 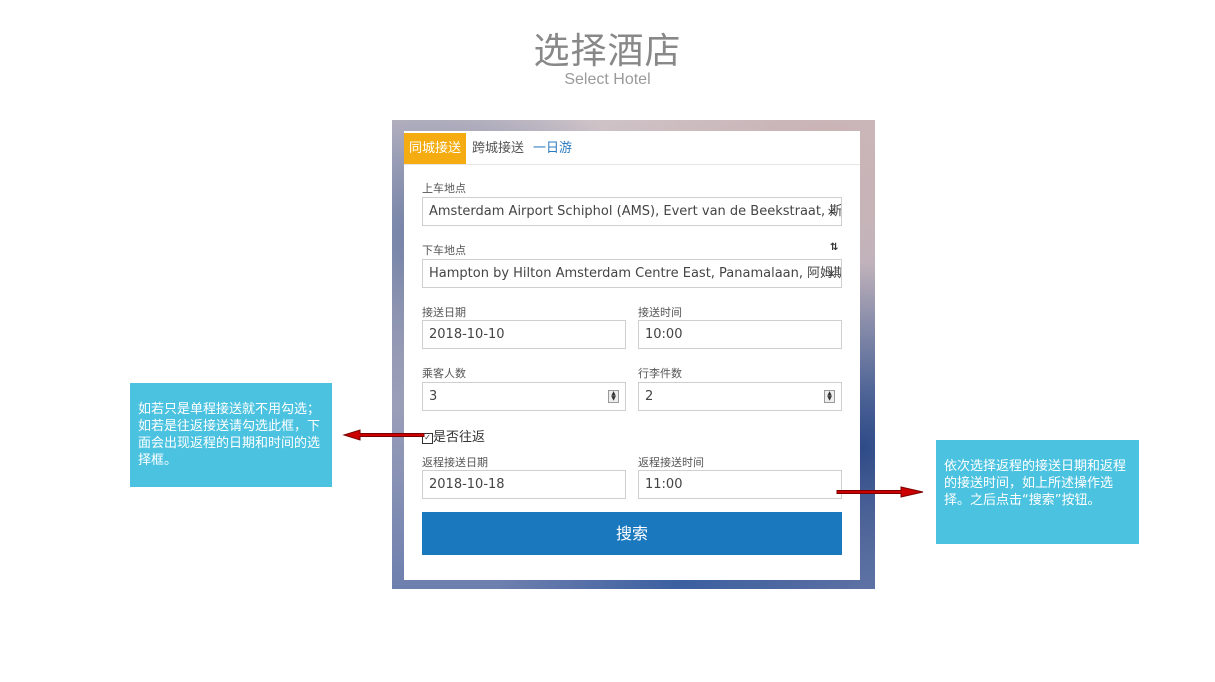 What do you see at coordinates (660, 373) in the screenshot?
I see `luggage-label: 行李件数` at bounding box center [660, 373].